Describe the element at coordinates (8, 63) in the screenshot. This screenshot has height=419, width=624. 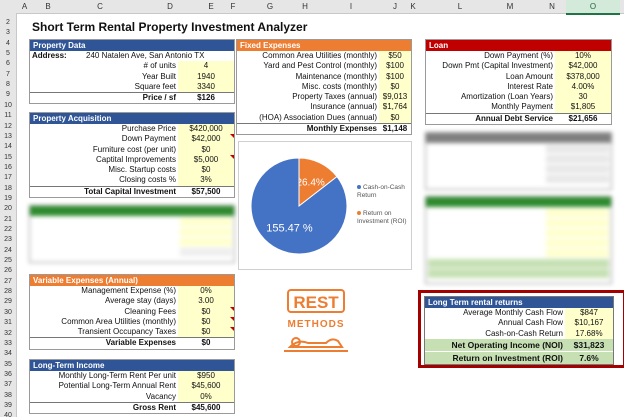
I see `row-header: 6` at that location.